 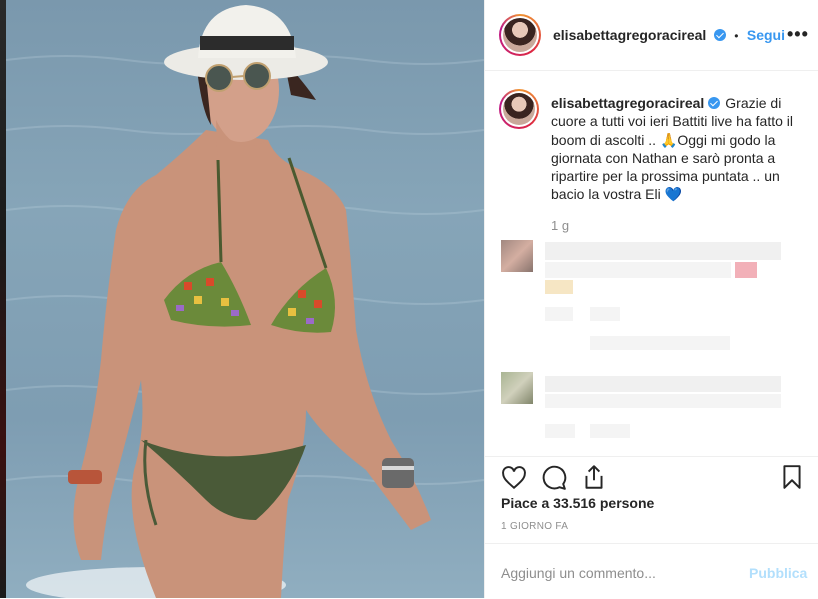 What do you see at coordinates (778, 573) in the screenshot?
I see `publish-button: Pubblica` at bounding box center [778, 573].